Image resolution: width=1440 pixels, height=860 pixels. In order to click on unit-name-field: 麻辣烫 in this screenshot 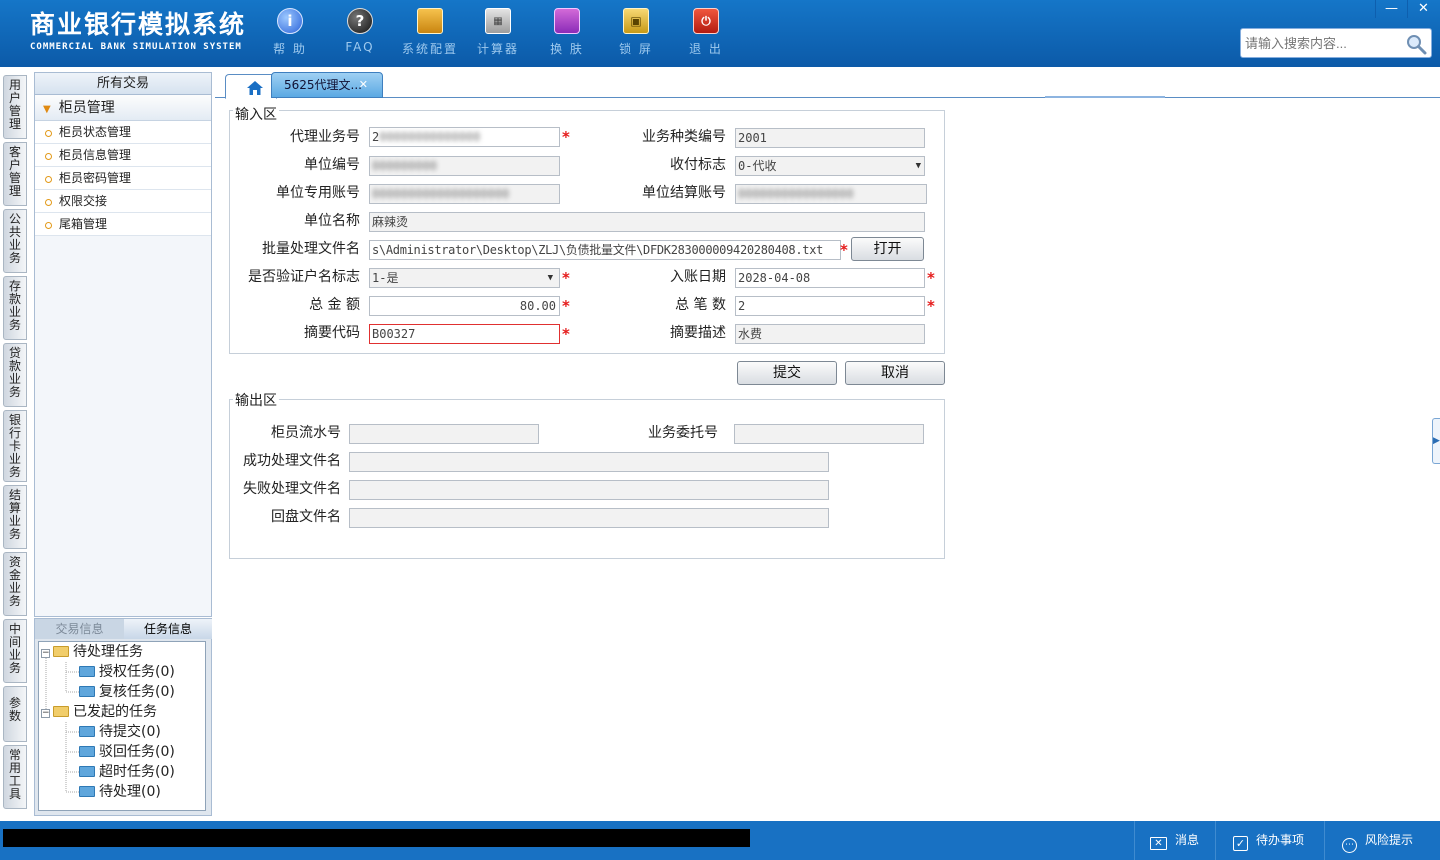, I will do `click(647, 222)`.